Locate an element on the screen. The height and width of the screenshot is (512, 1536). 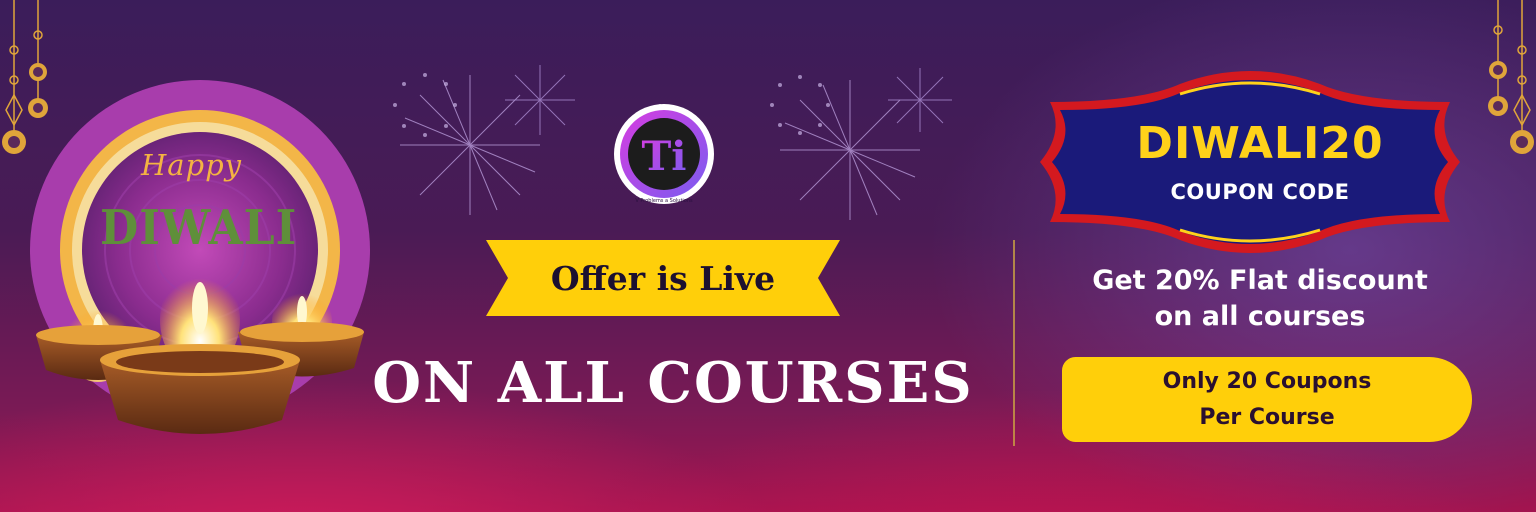
offer-live-label: Offer is Live is located at coordinates (663, 278).